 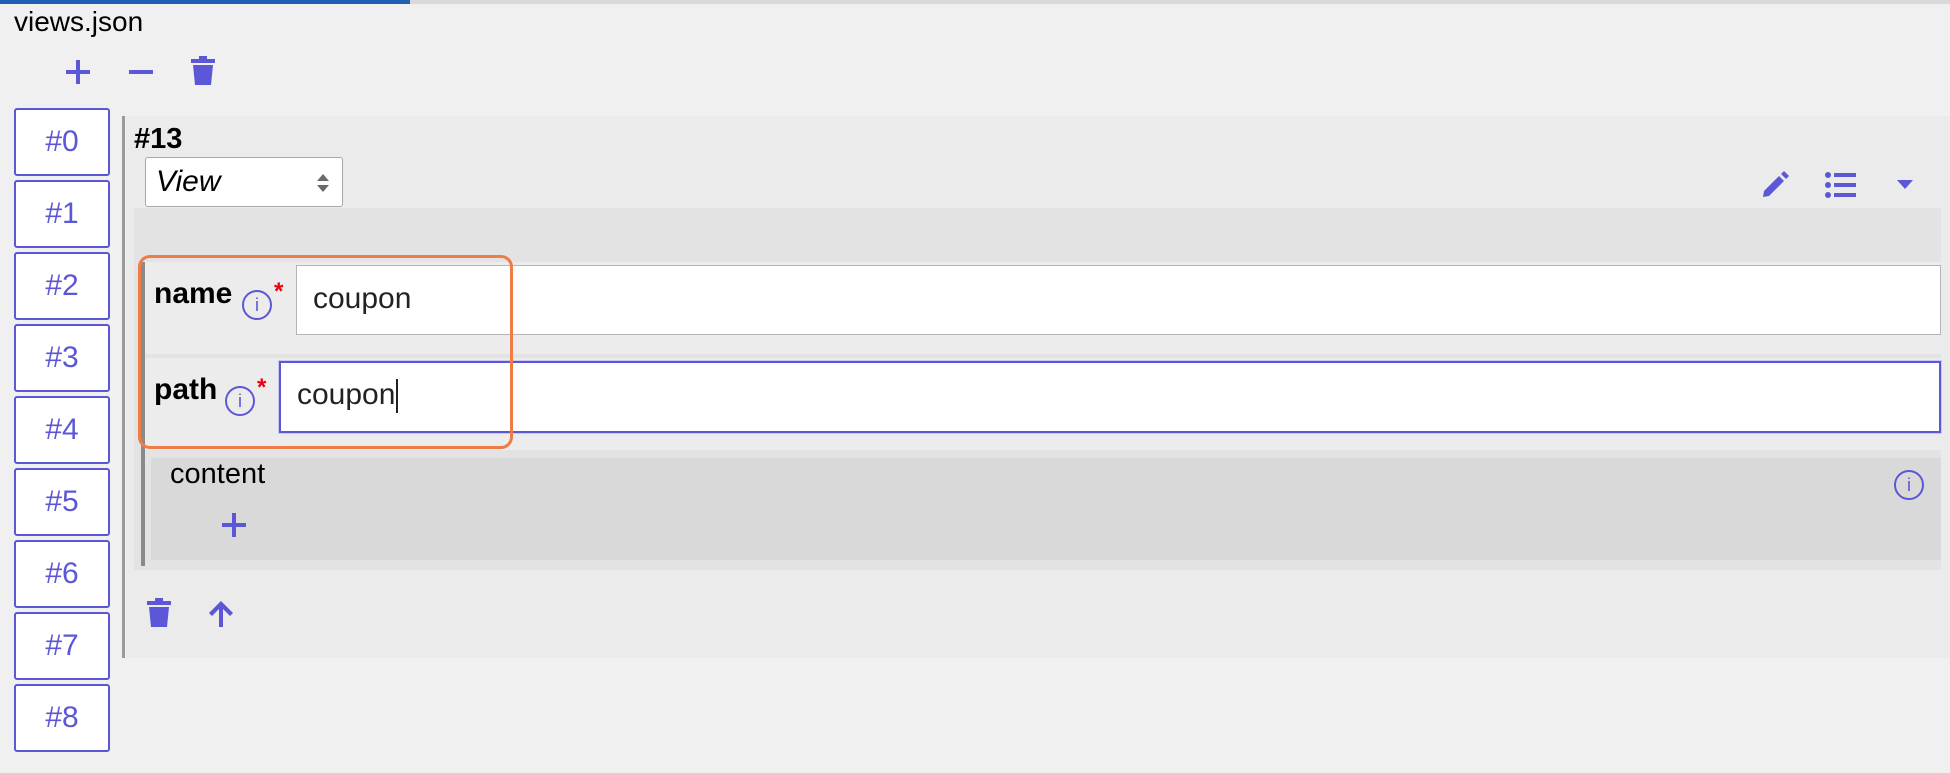 I want to click on arrow-up-icon, so click(x=221, y=614).